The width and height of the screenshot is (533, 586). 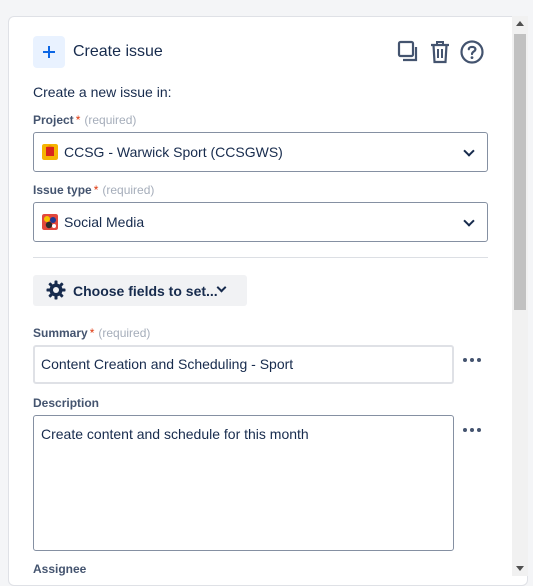 I want to click on assignee-label: Assignee, so click(x=59, y=569).